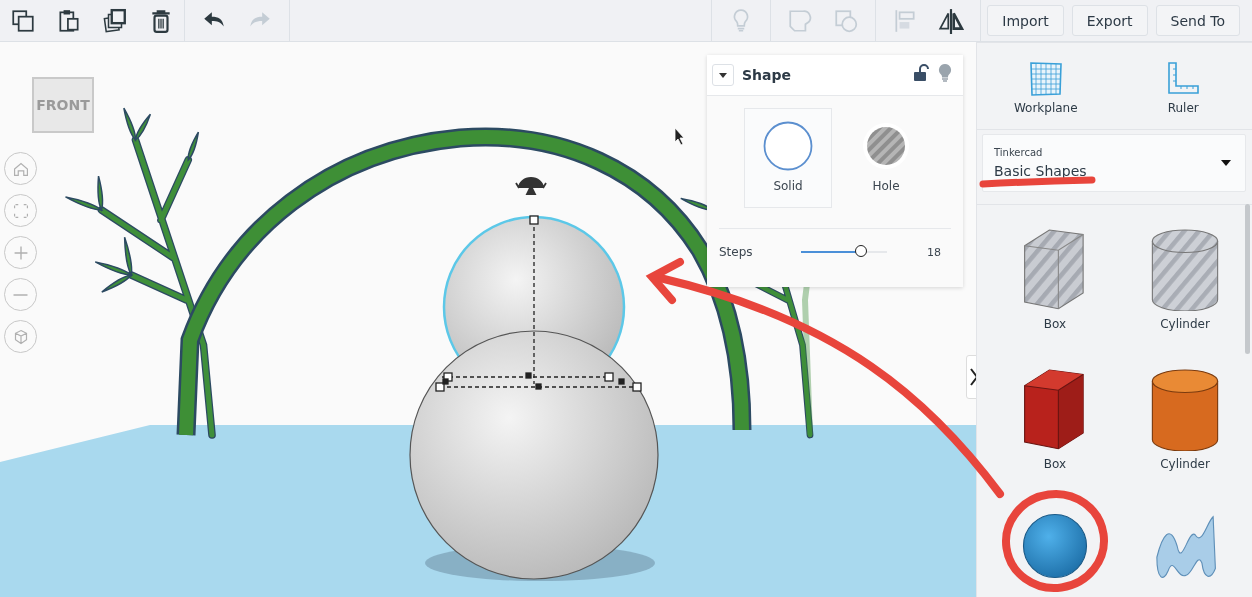 The height and width of the screenshot is (597, 1252). What do you see at coordinates (1183, 78) in the screenshot?
I see `ruler-icon` at bounding box center [1183, 78].